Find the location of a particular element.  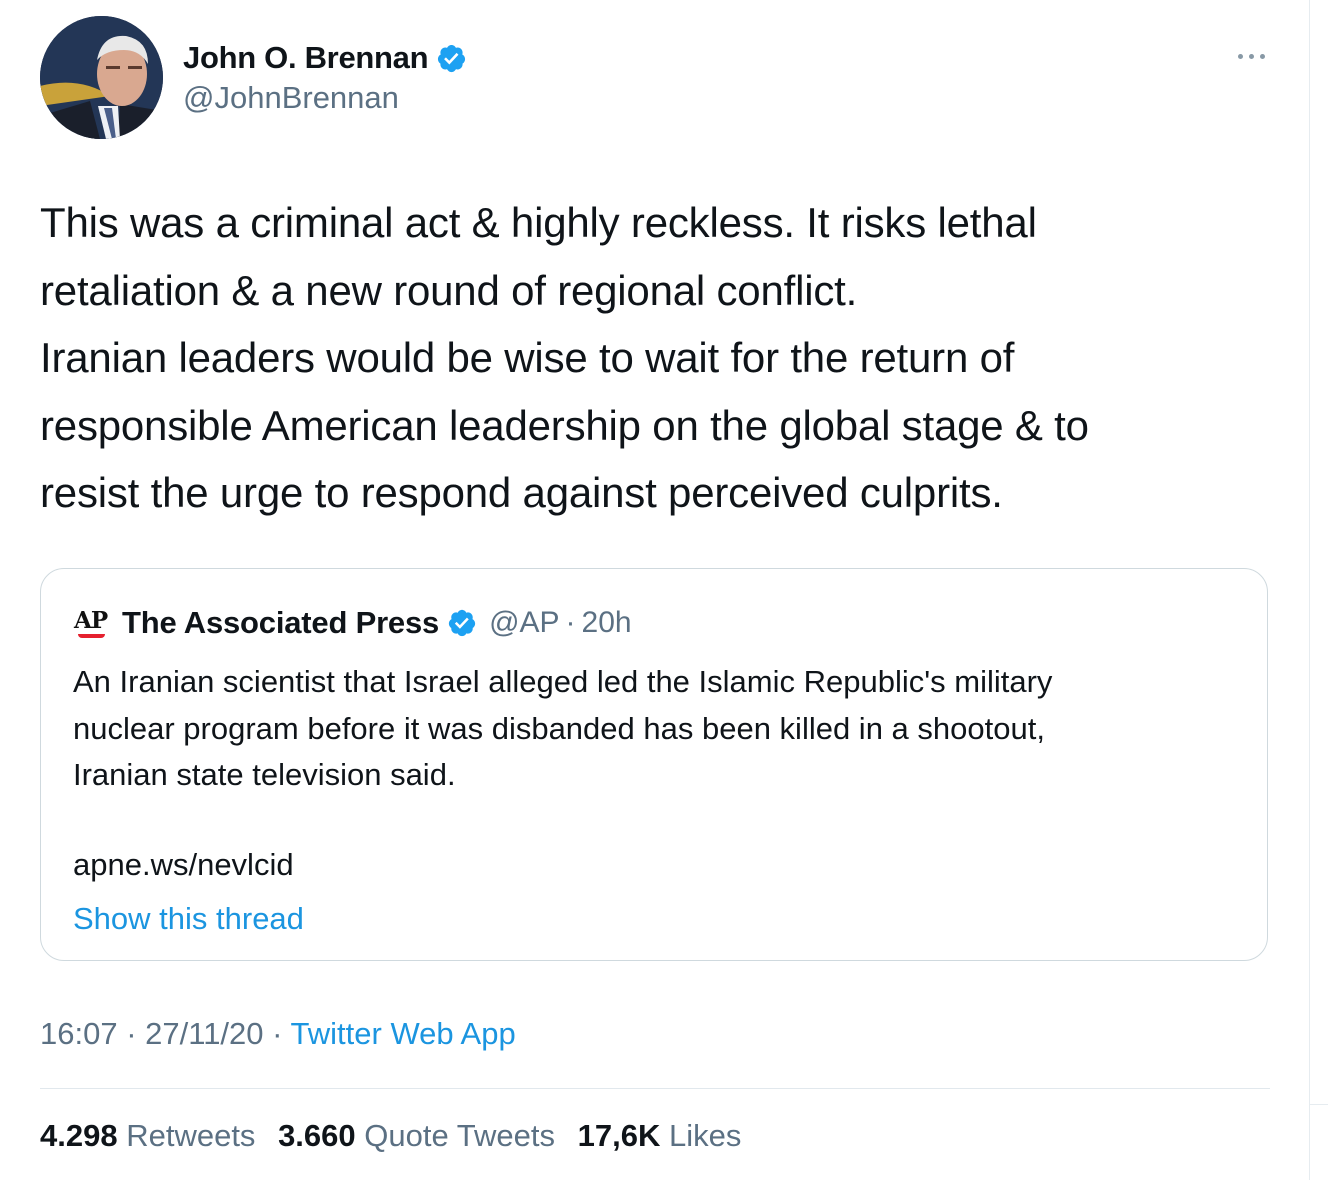

tweet-timestamp: 16:07 · 27/11/20 · Twitter Web App is located at coordinates (278, 1034).